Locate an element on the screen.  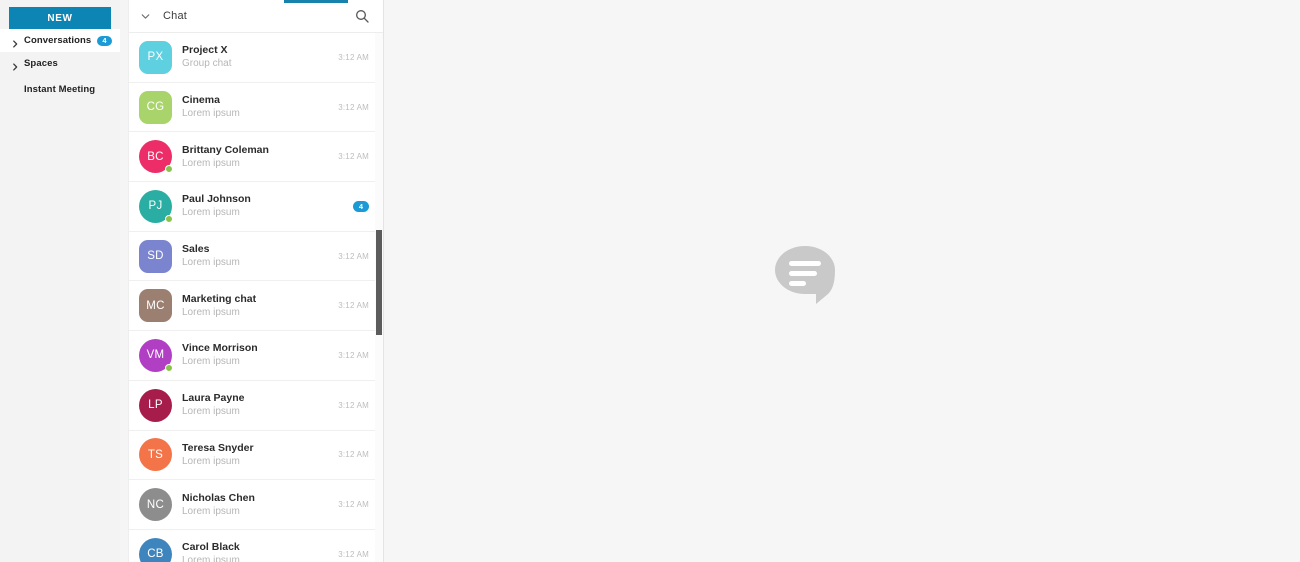
conversation-name: Brittany Coleman is located at coordinates (225, 149).